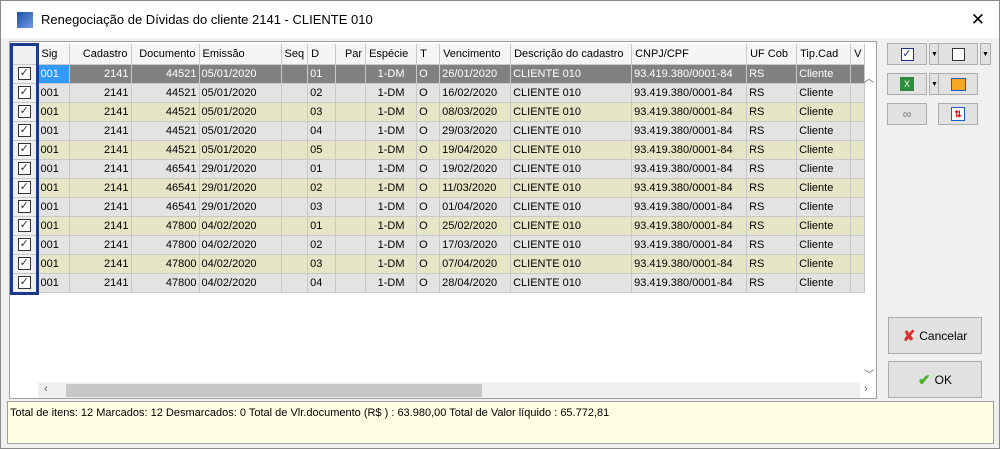 The height and width of the screenshot is (449, 1000). I want to click on scroll-left-icon: ‹, so click(46, 389).